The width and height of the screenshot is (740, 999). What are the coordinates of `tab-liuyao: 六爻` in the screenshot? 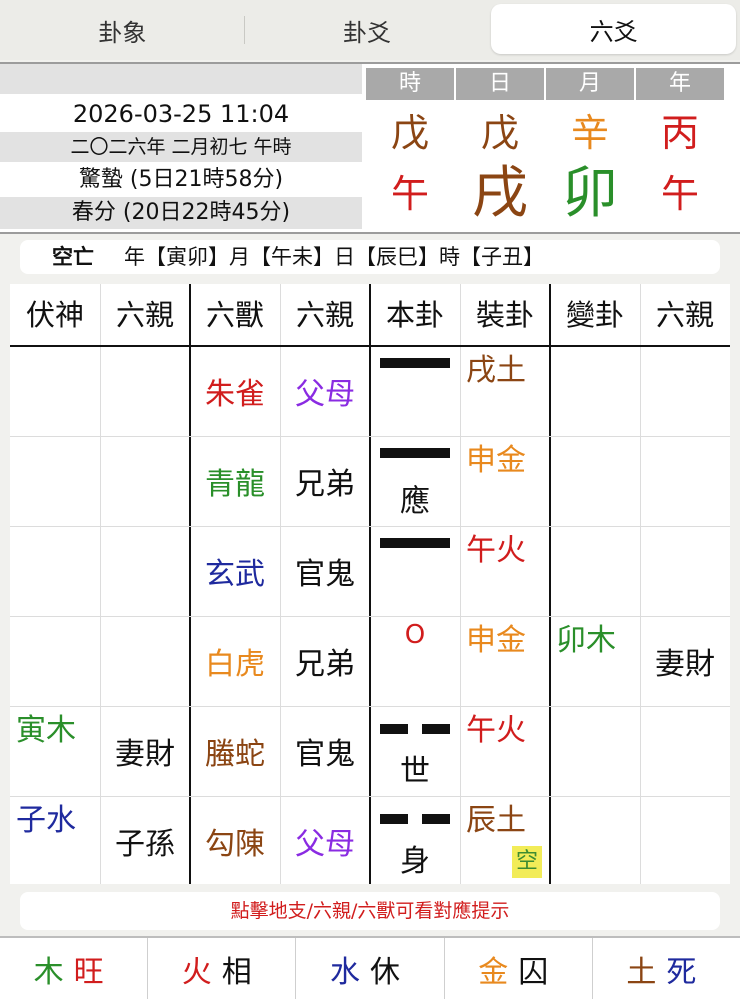 It's located at (614, 29).